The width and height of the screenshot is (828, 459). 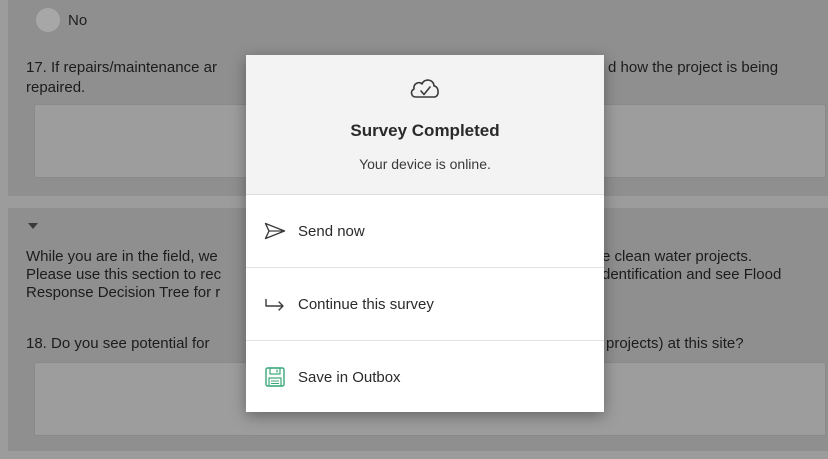 I want to click on cloud-check-icon, so click(x=424, y=88).